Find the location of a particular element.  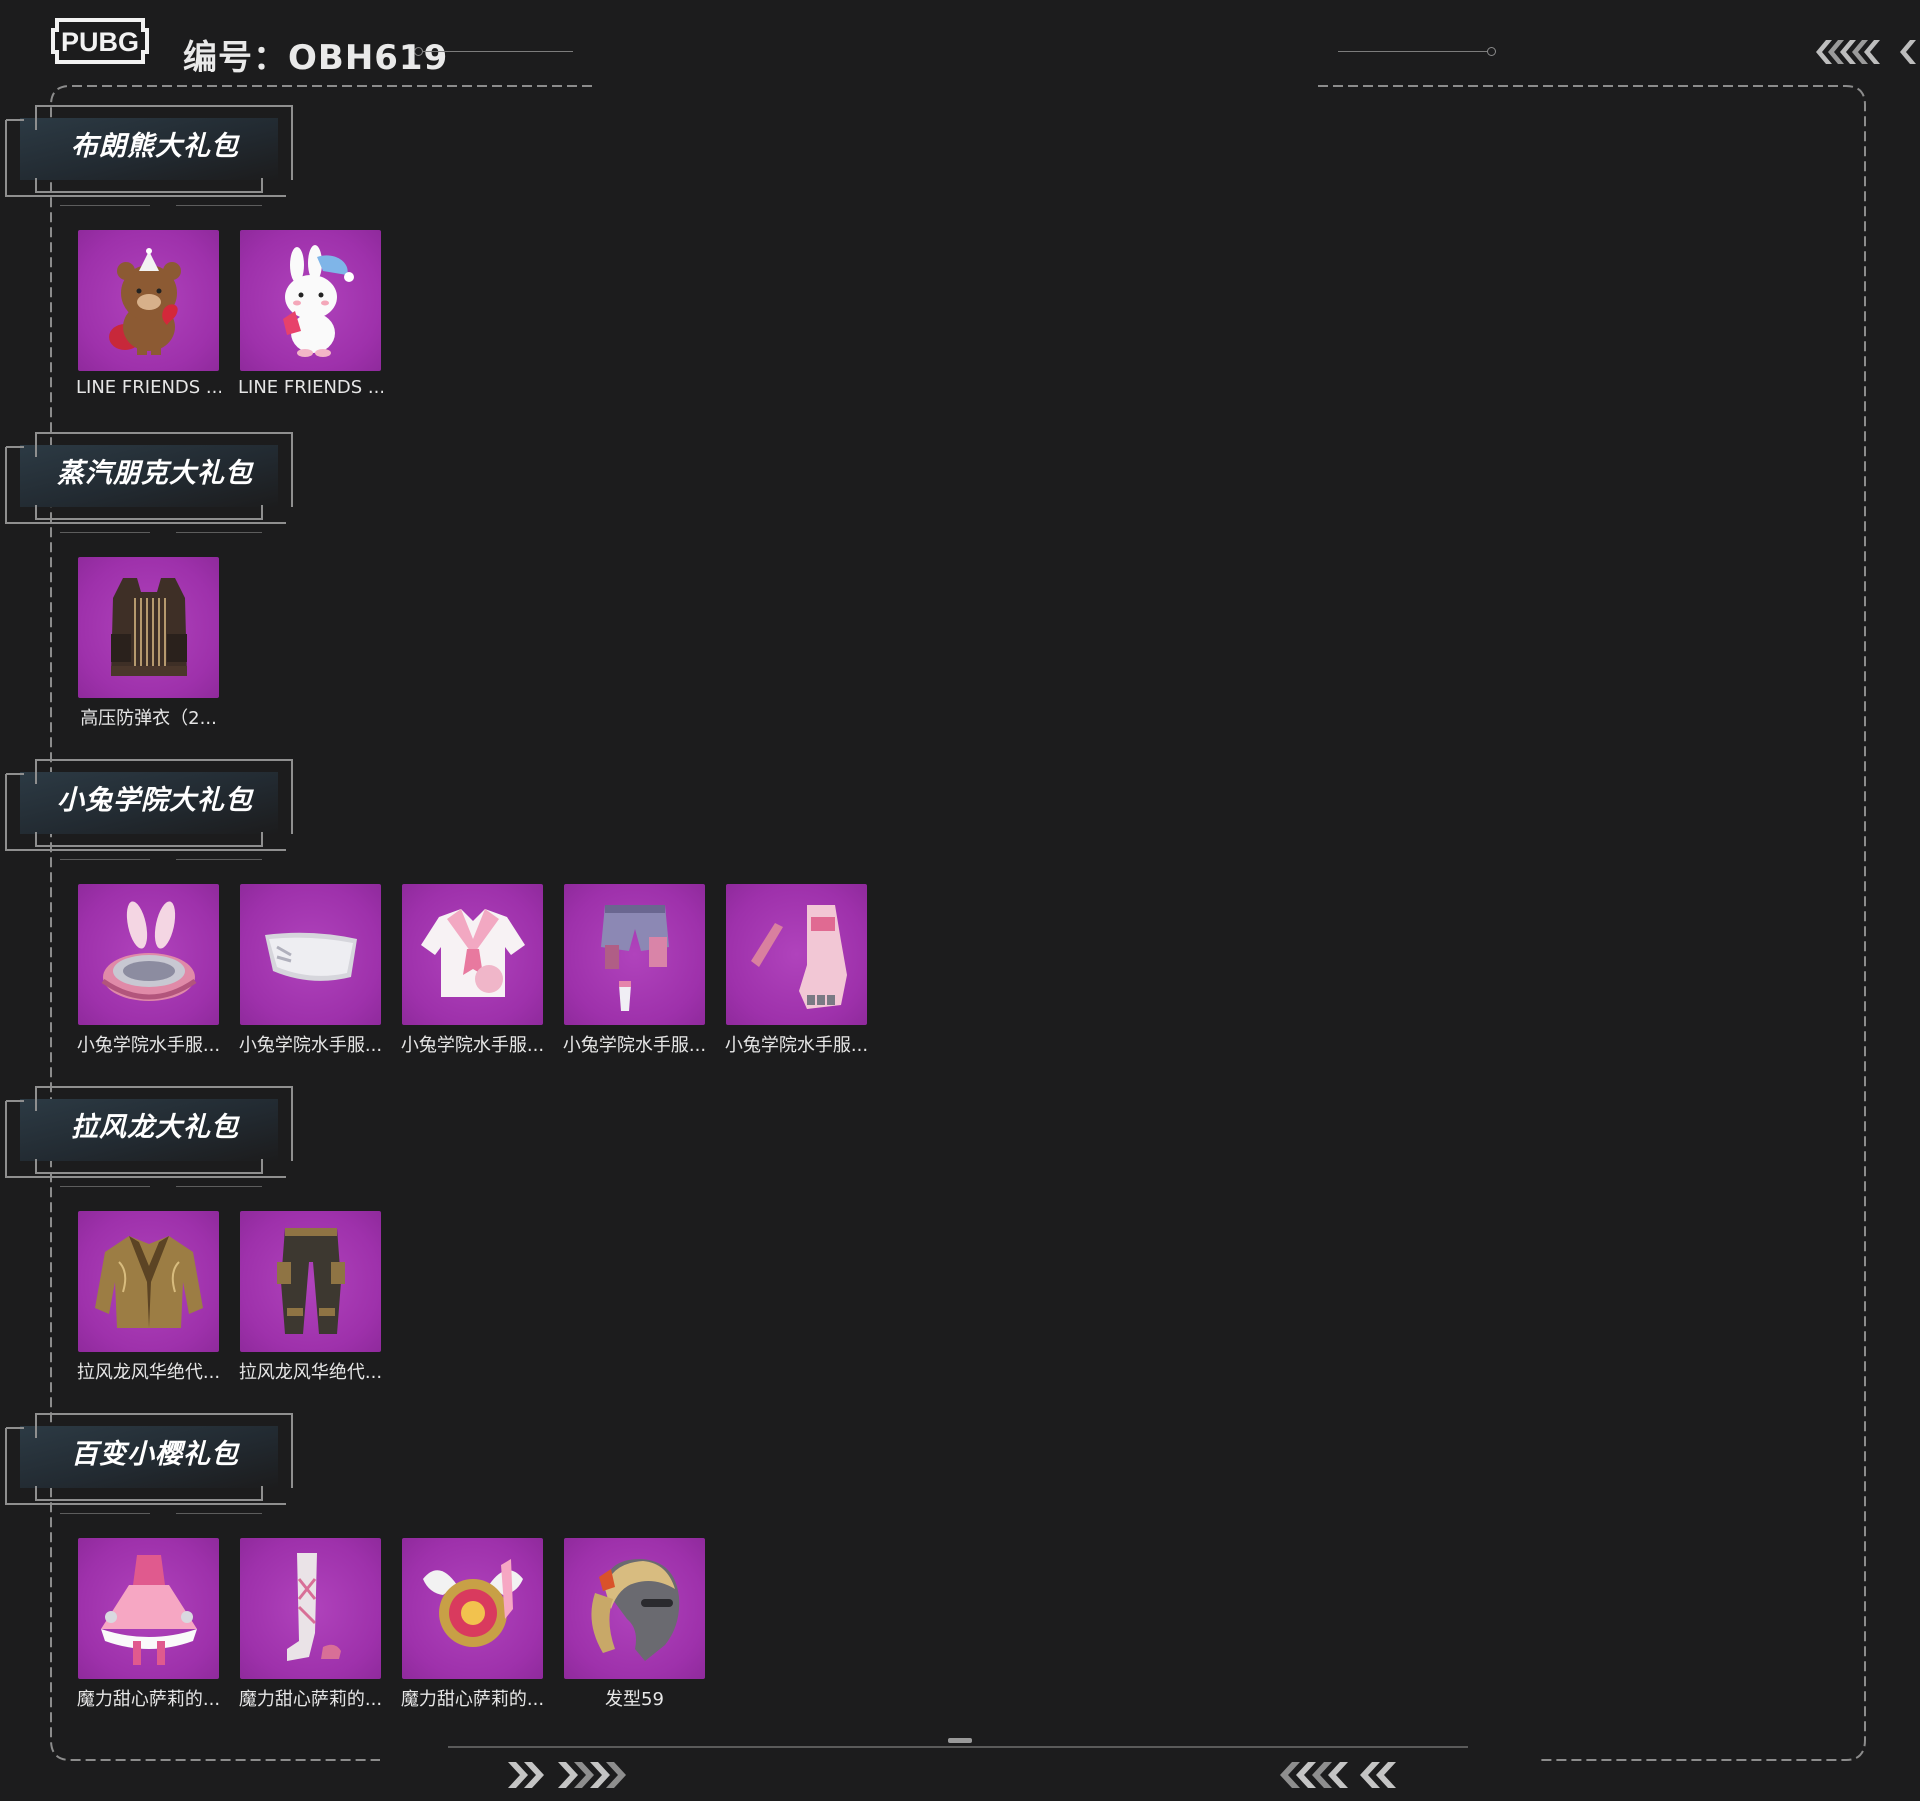

bunny-helmet-icon is located at coordinates (148, 950).